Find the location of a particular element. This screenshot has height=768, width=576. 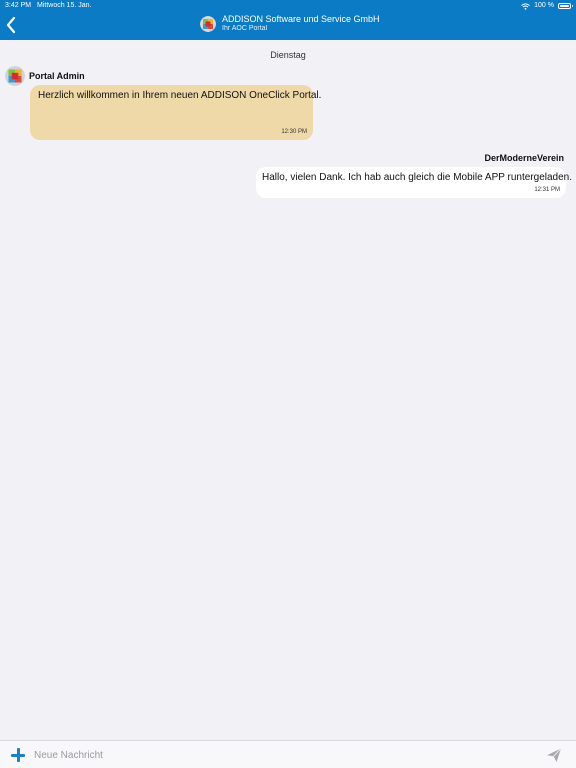

status-time: 3:42 PM is located at coordinates (18, 5).